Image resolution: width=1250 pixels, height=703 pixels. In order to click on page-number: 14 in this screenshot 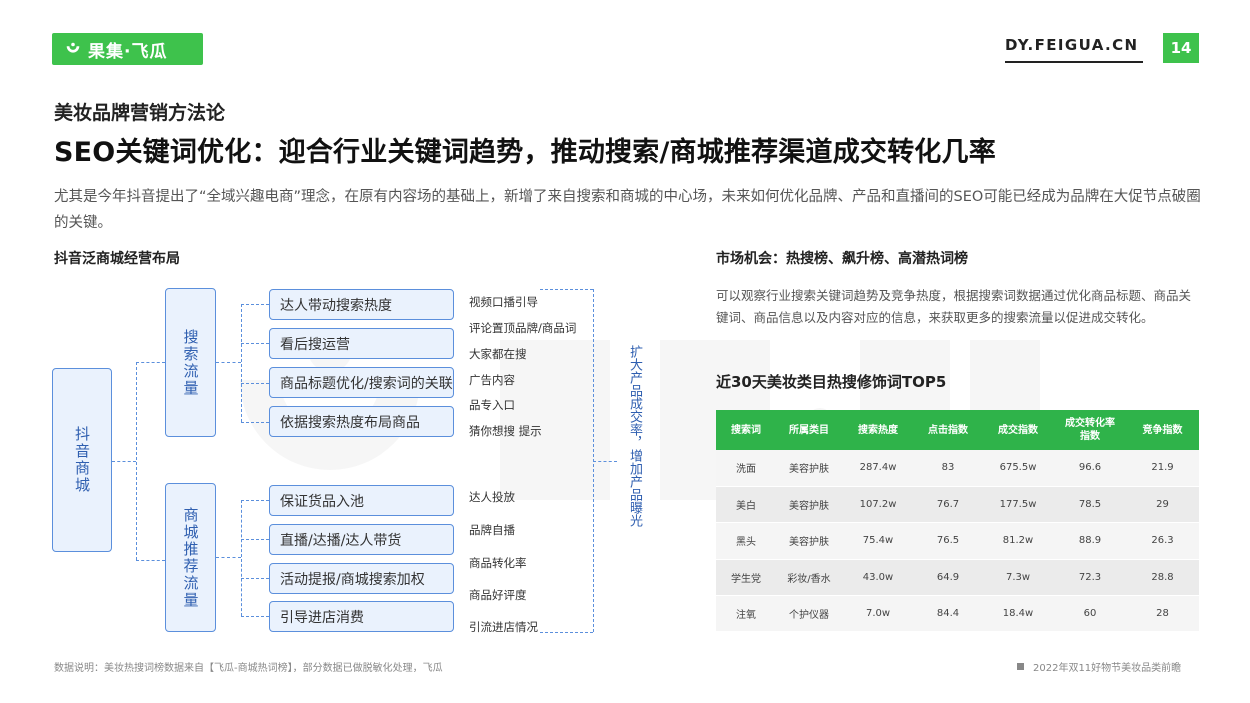, I will do `click(1181, 48)`.